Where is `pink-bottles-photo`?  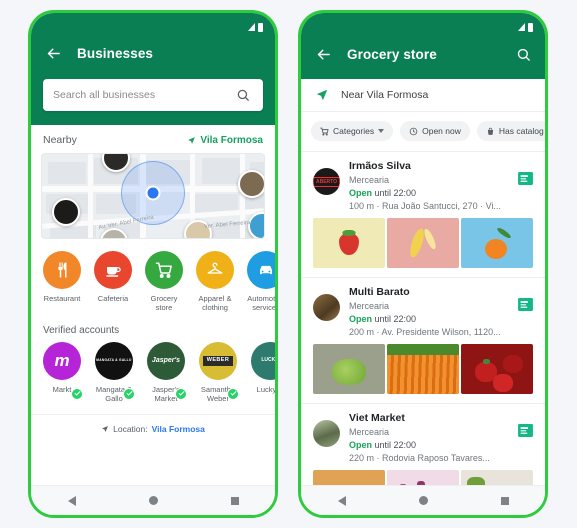 pink-bottles-photo is located at coordinates (423, 477).